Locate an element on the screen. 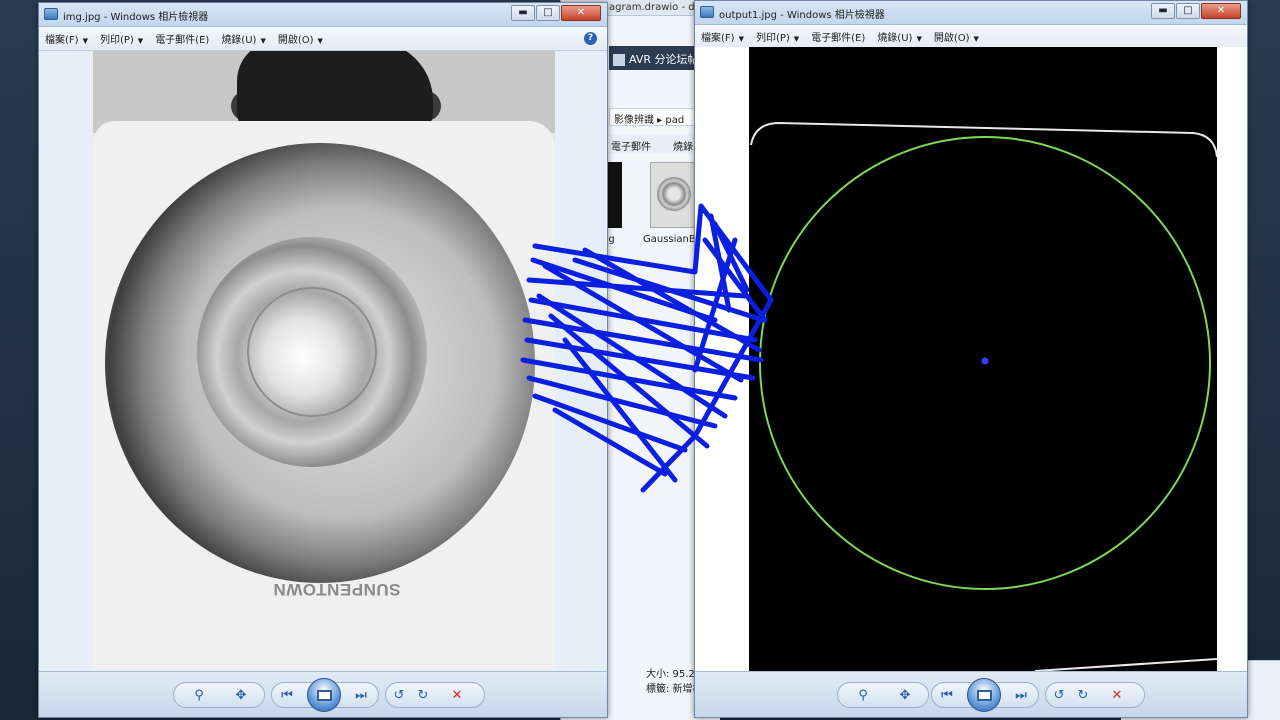 The image size is (1280, 720). app-icon is located at coordinates (619, 60).